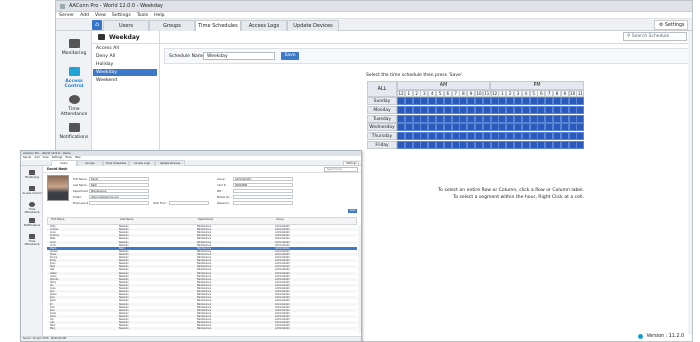  I want to click on settings-button: ⚙ Settings, so click(671, 25).